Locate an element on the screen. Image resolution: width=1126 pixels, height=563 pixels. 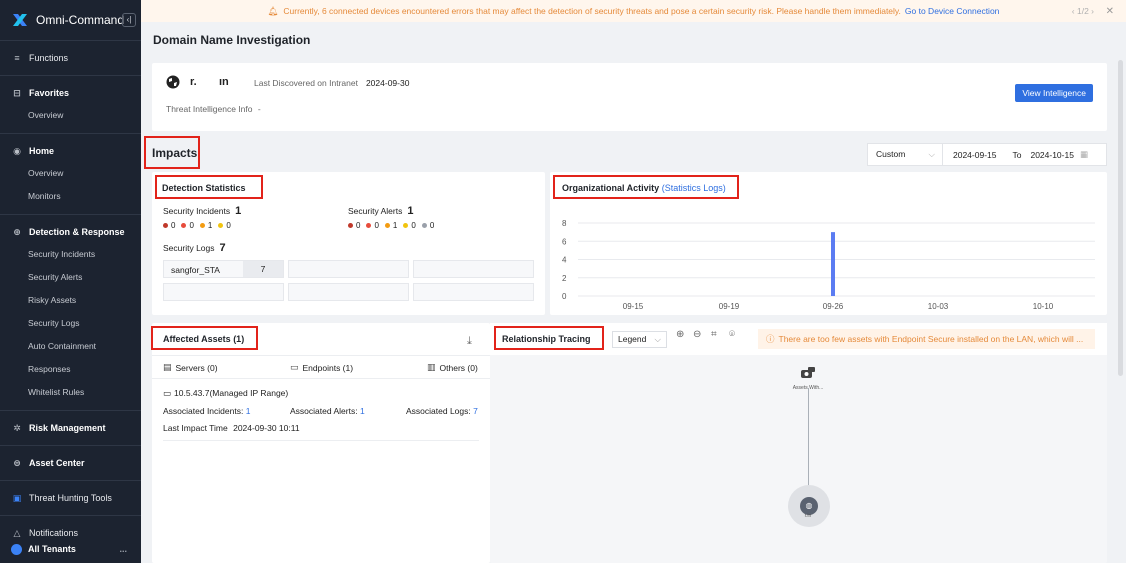
banner-pager: ‹ 1/2 › is located at coordinates (1083, 11).